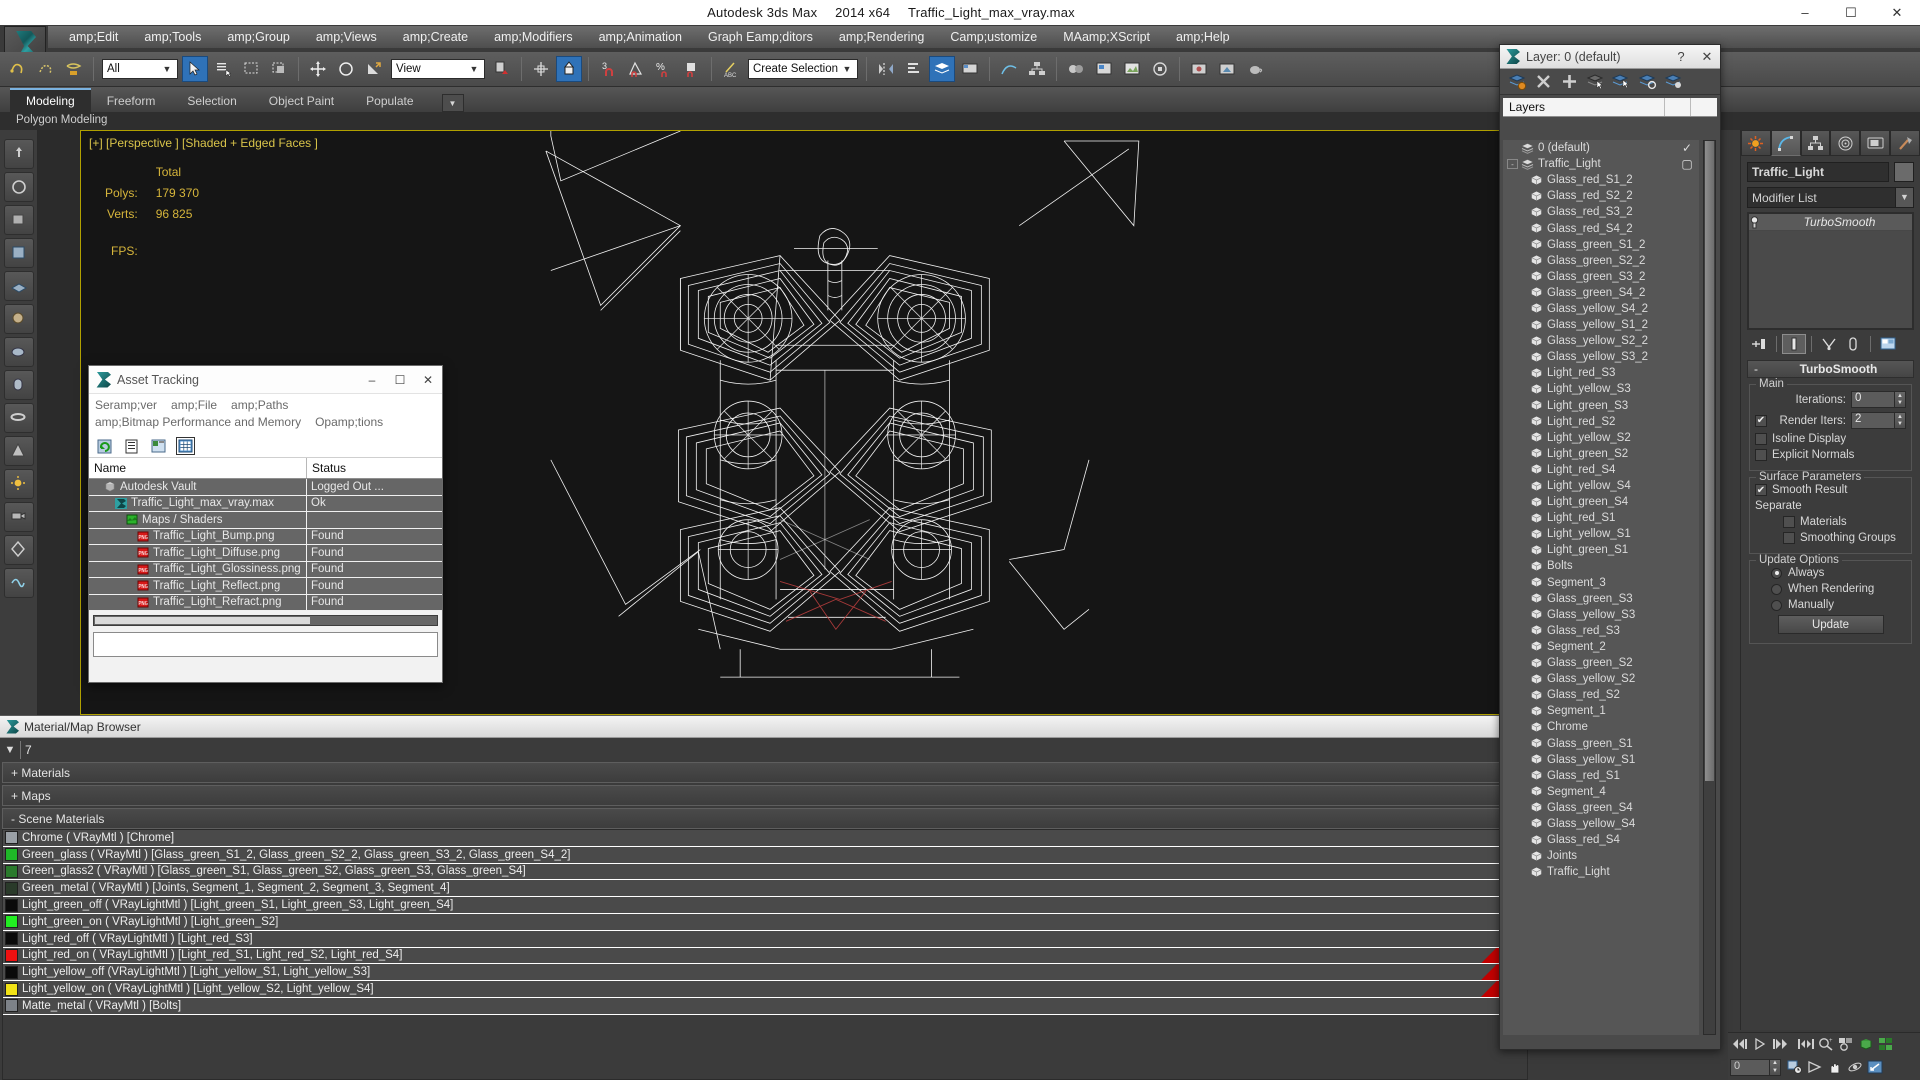 Image resolution: width=1920 pixels, height=1080 pixels. I want to click on helper-tool-icon, so click(18, 550).